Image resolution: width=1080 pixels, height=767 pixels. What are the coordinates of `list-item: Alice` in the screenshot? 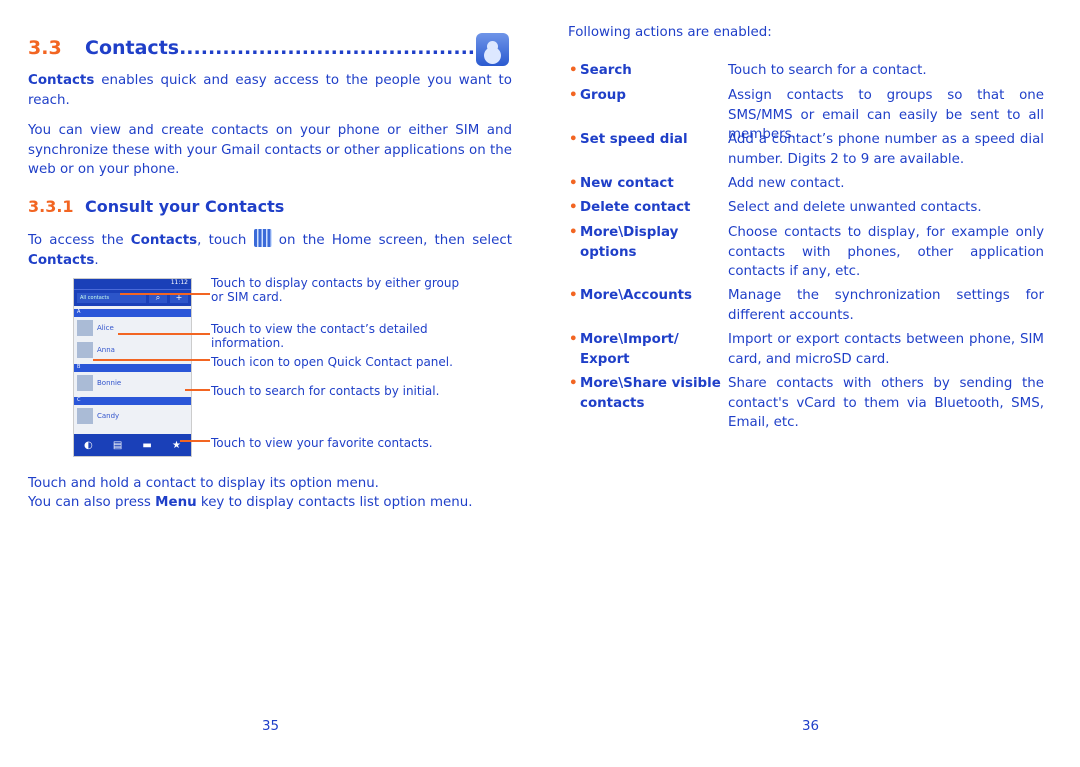 It's located at (132, 328).